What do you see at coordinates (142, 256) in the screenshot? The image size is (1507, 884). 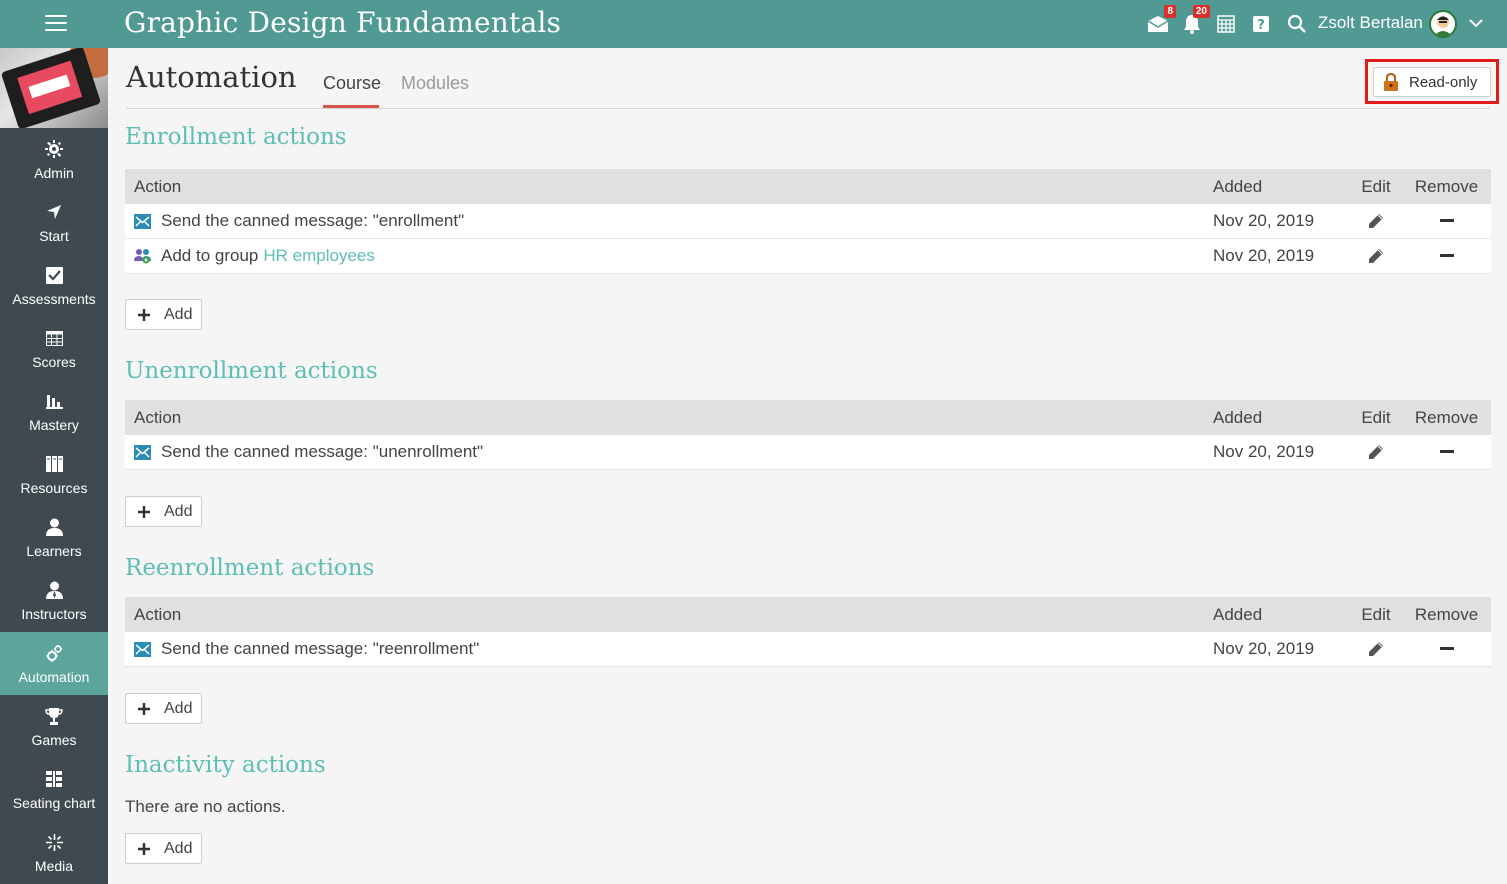 I see `group-icon` at bounding box center [142, 256].